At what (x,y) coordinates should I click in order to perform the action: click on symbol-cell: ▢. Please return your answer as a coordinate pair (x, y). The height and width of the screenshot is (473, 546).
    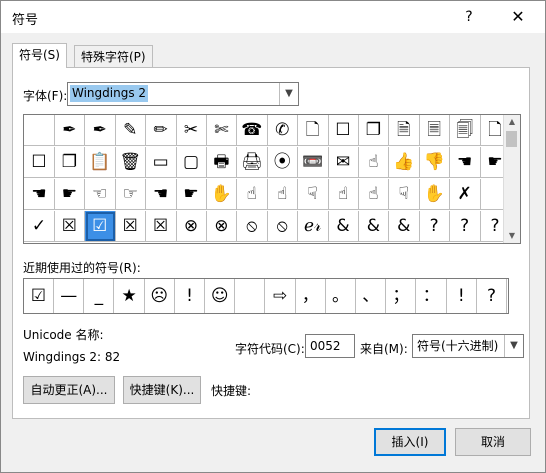
    Looking at the image, I should click on (191, 162).